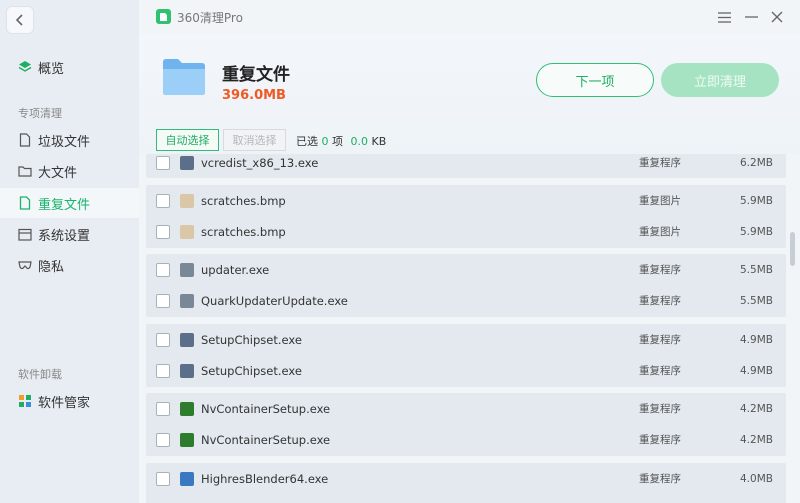 Image resolution: width=800 pixels, height=503 pixels. Describe the element at coordinates (40, 374) in the screenshot. I see `section-heading: 软件卸载` at that location.